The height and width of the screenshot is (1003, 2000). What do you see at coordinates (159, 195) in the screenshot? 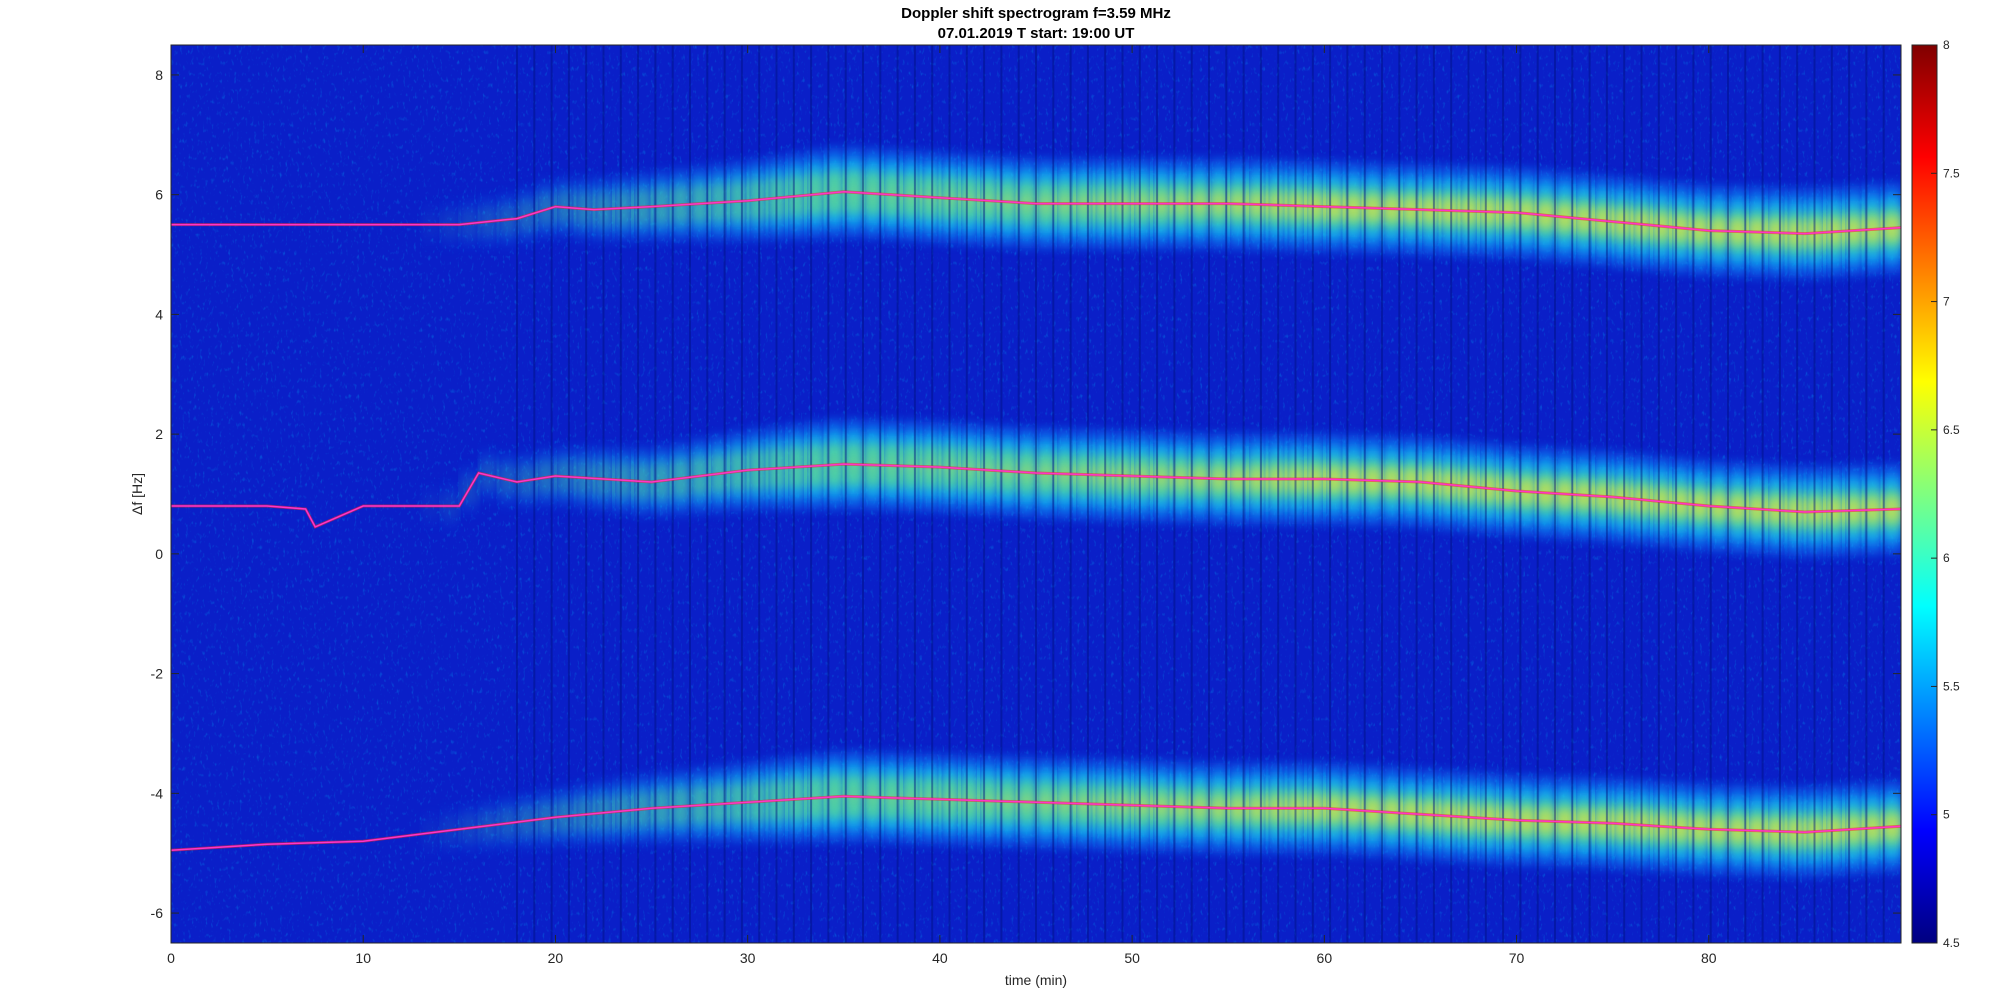
I see `y-tick-label: 6` at bounding box center [159, 195].